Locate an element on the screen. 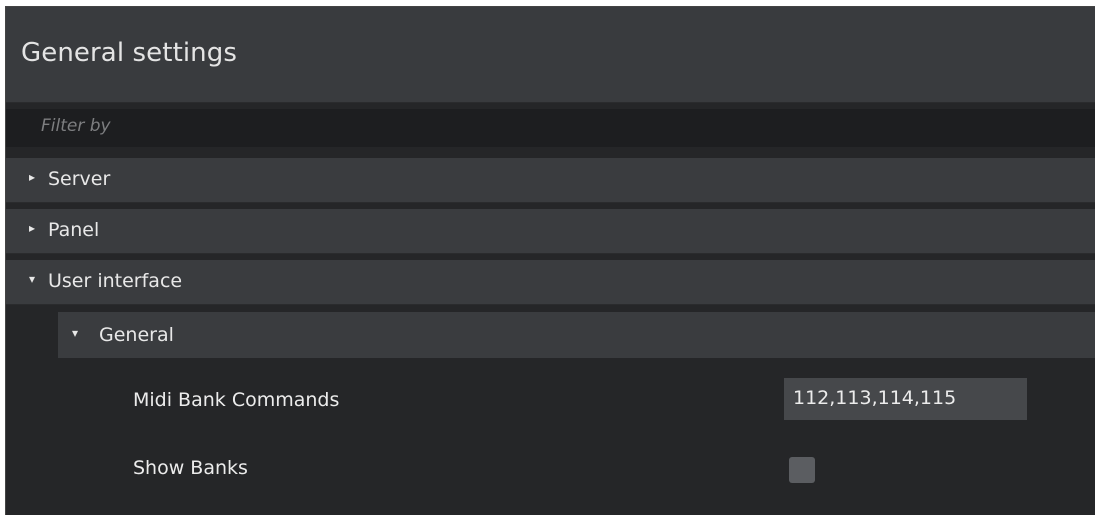  section-user-interface: ▾ User interface is located at coordinates (550, 282).